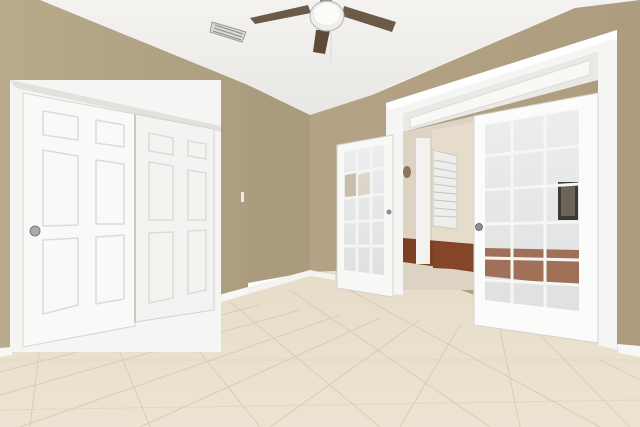 This screenshot has height=427, width=640. I want to click on back-wall-left, so click(279, 184).